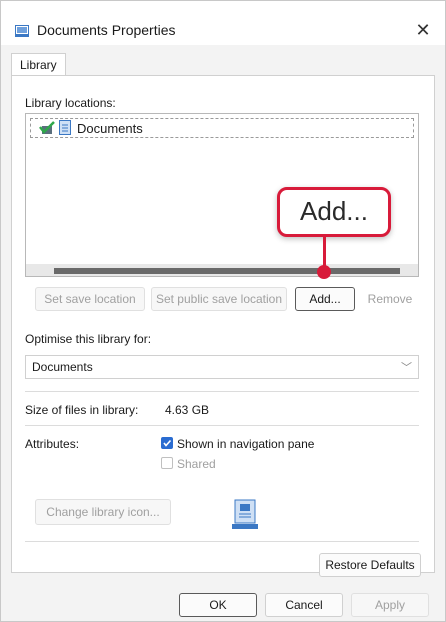 Image resolution: width=446 pixels, height=622 pixels. What do you see at coordinates (22, 31) in the screenshot?
I see `library-icon` at bounding box center [22, 31].